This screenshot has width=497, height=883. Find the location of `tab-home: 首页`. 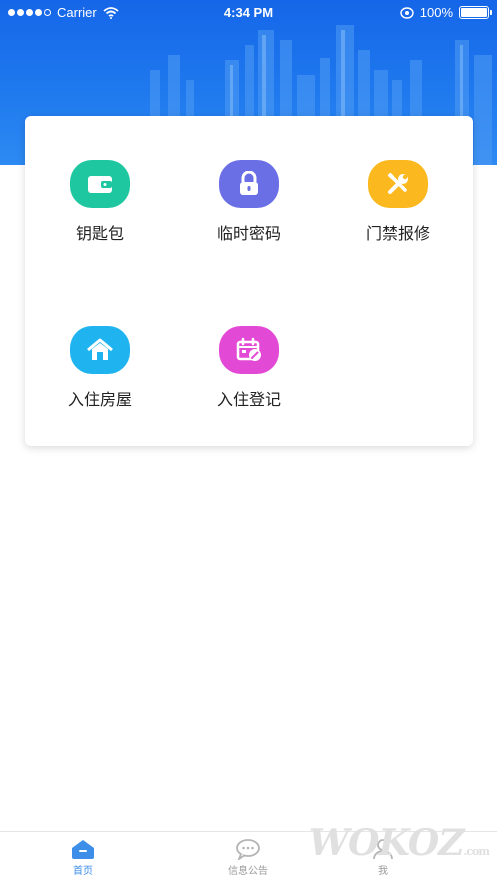

tab-home: 首页 is located at coordinates (83, 857).